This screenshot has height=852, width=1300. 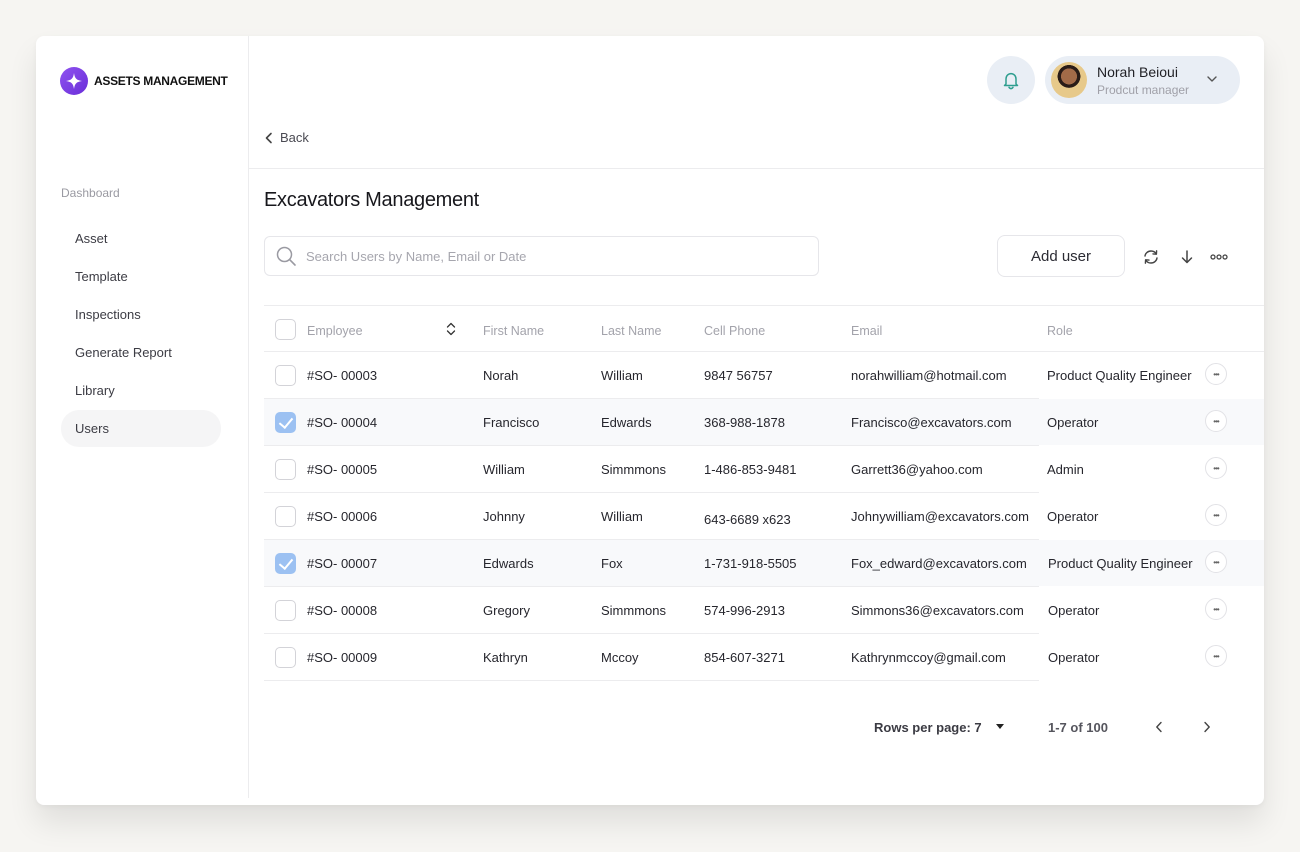 I want to click on cell-phone: 368-988-1878, so click(x=744, y=422).